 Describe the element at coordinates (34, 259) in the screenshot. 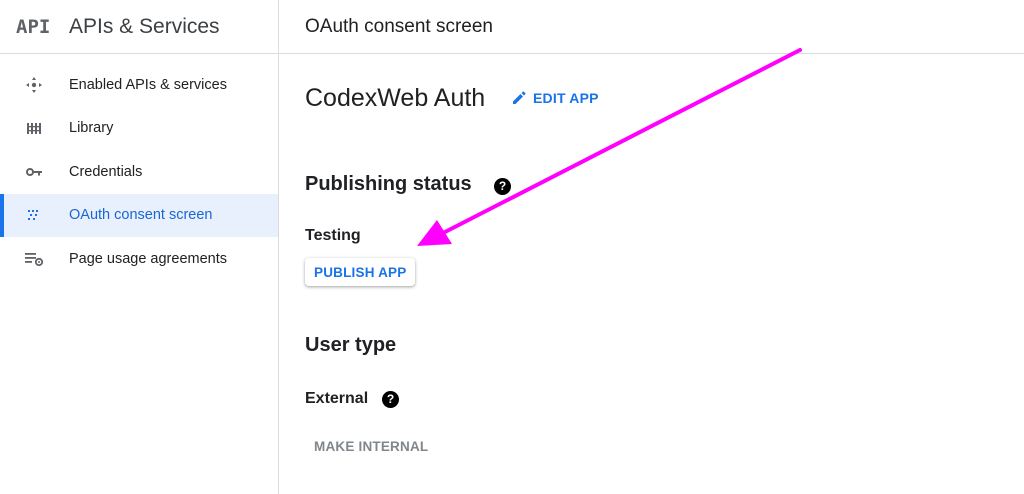

I see `page-usage-settings-icon` at that location.